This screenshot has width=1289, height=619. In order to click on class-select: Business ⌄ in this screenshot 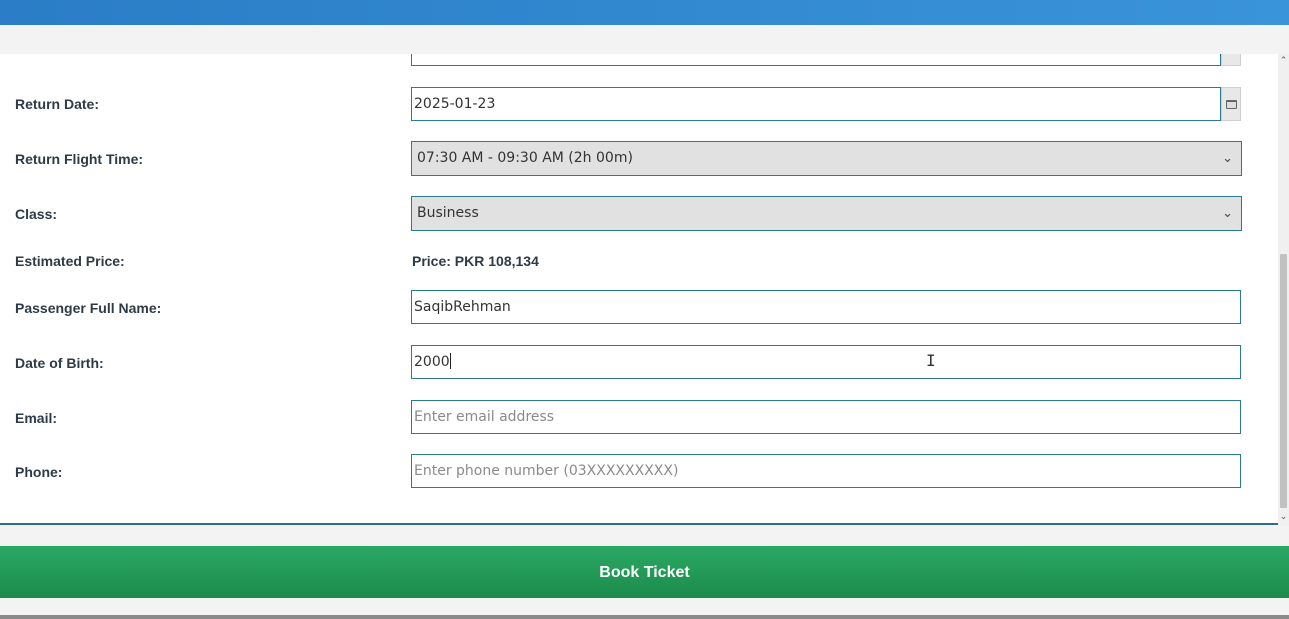, I will do `click(826, 213)`.